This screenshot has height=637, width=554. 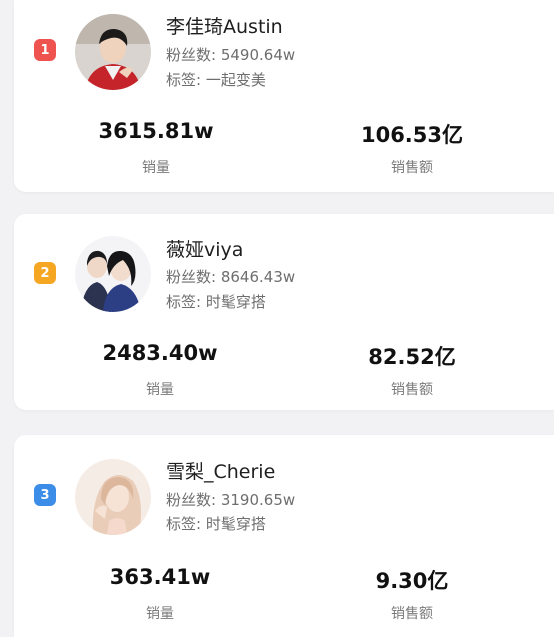 I want to click on revenue-label-3: 销售额, so click(x=412, y=614).